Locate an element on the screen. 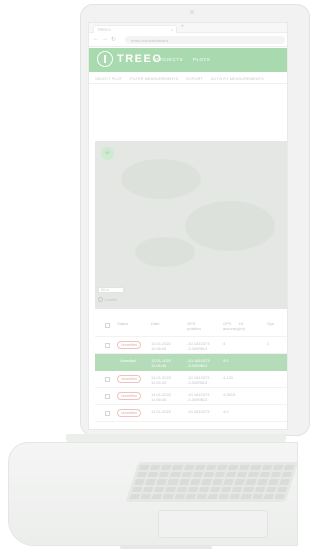 The width and height of the screenshot is (320, 554). map-terrain is located at coordinates (165, 252).